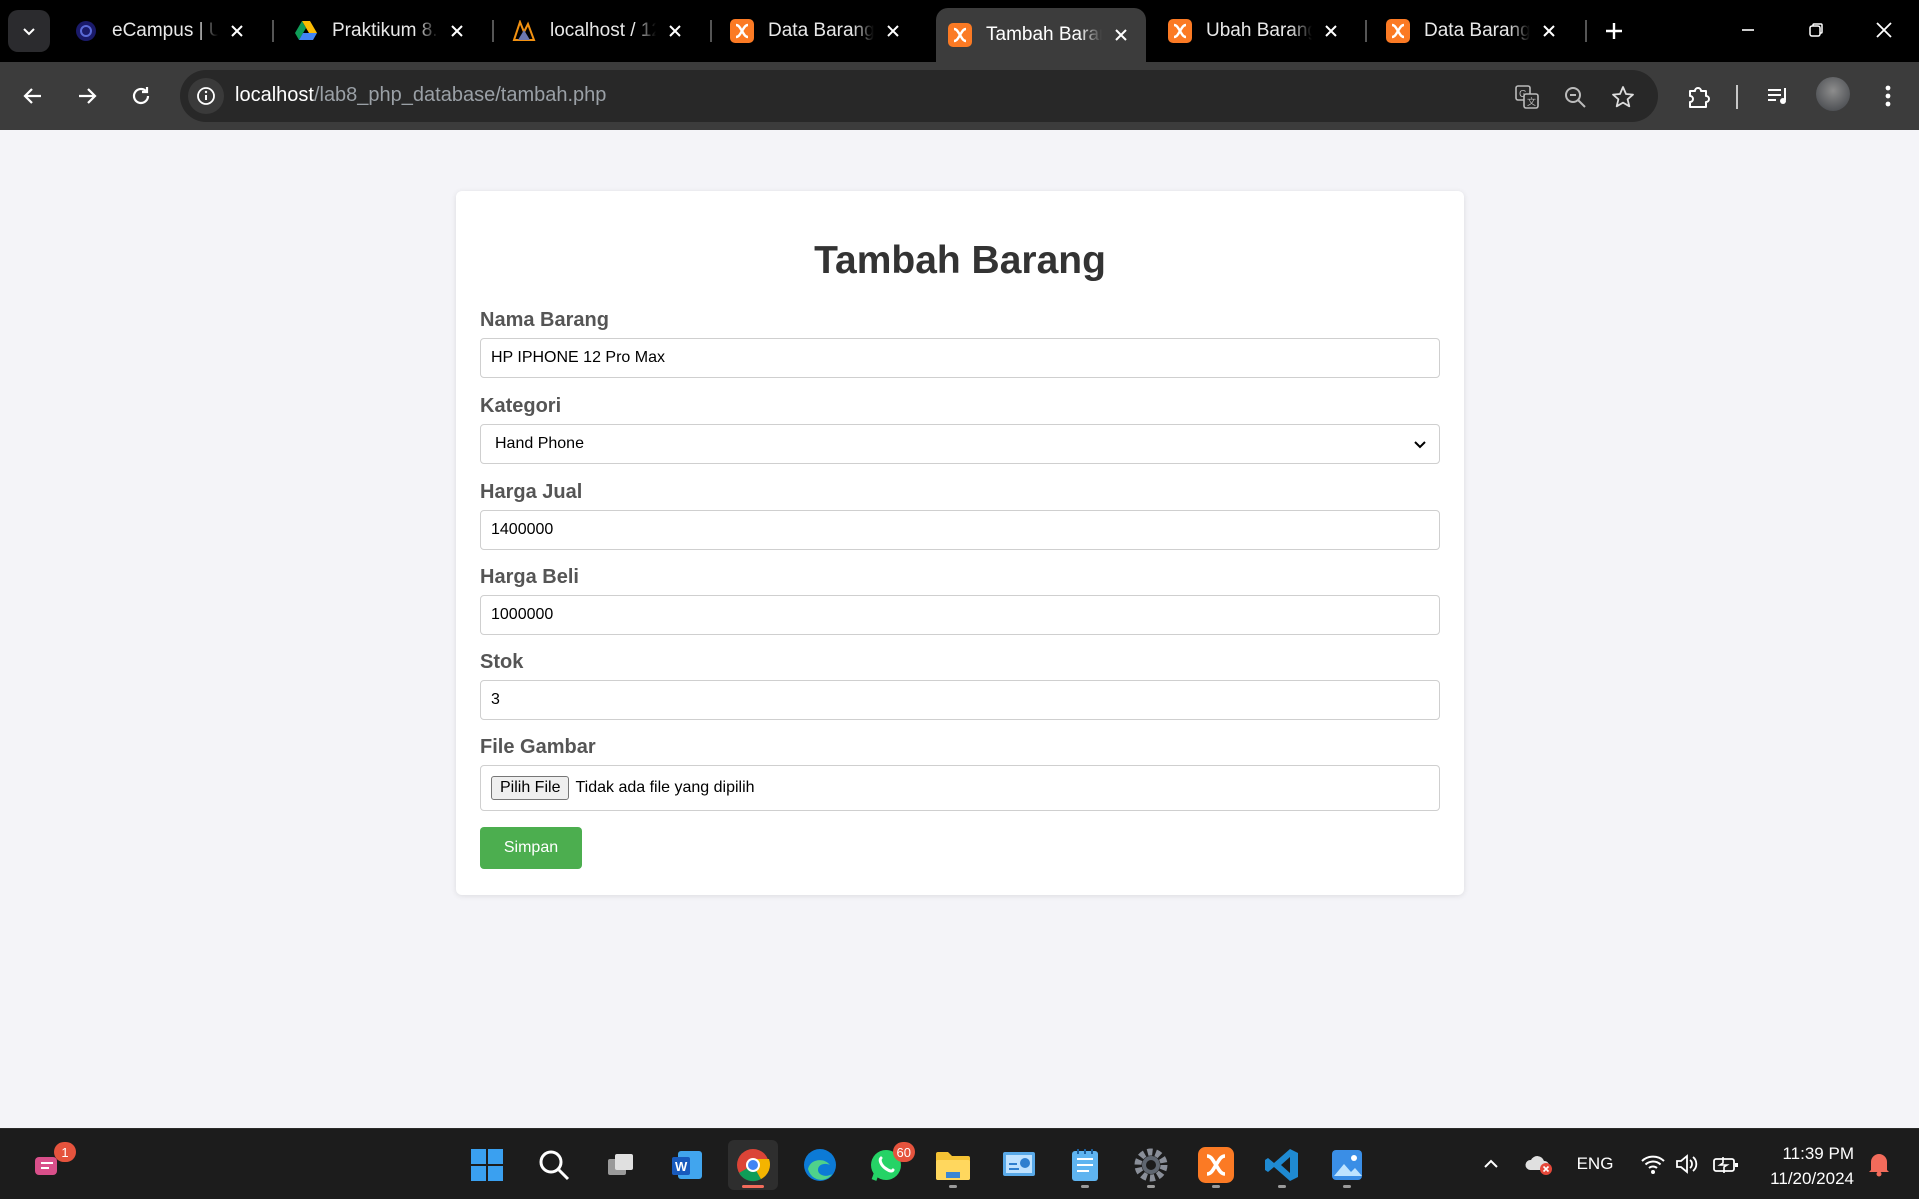 The height and width of the screenshot is (1199, 1919). I want to click on battery-icon, so click(1725, 1165).